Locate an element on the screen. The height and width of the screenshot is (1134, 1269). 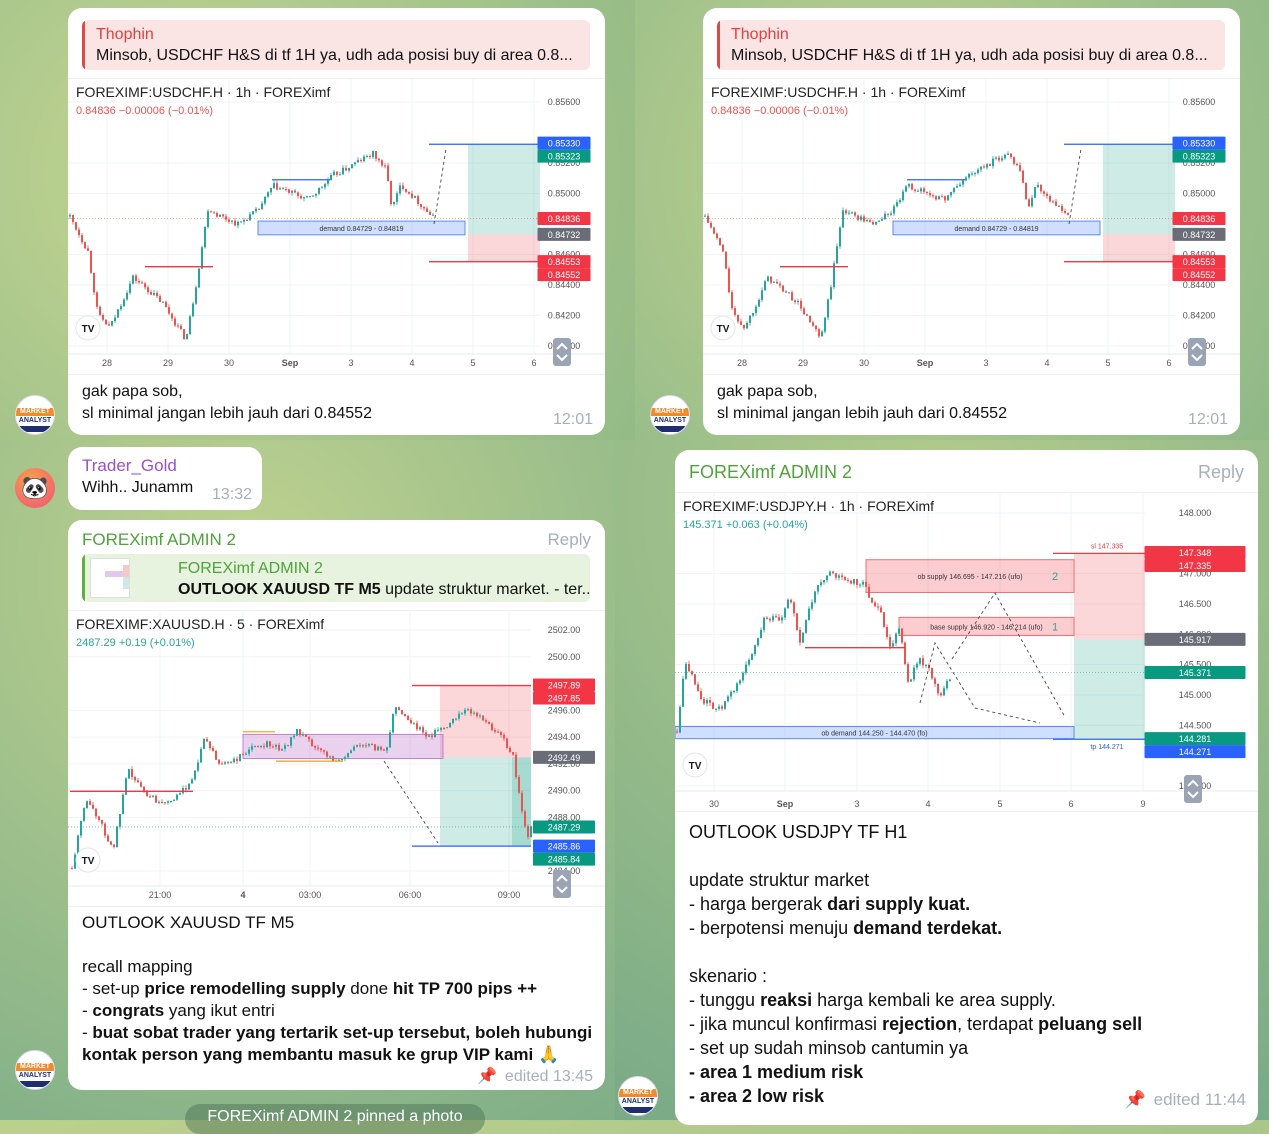
price-tag: 0.85330 is located at coordinates (1199, 143).